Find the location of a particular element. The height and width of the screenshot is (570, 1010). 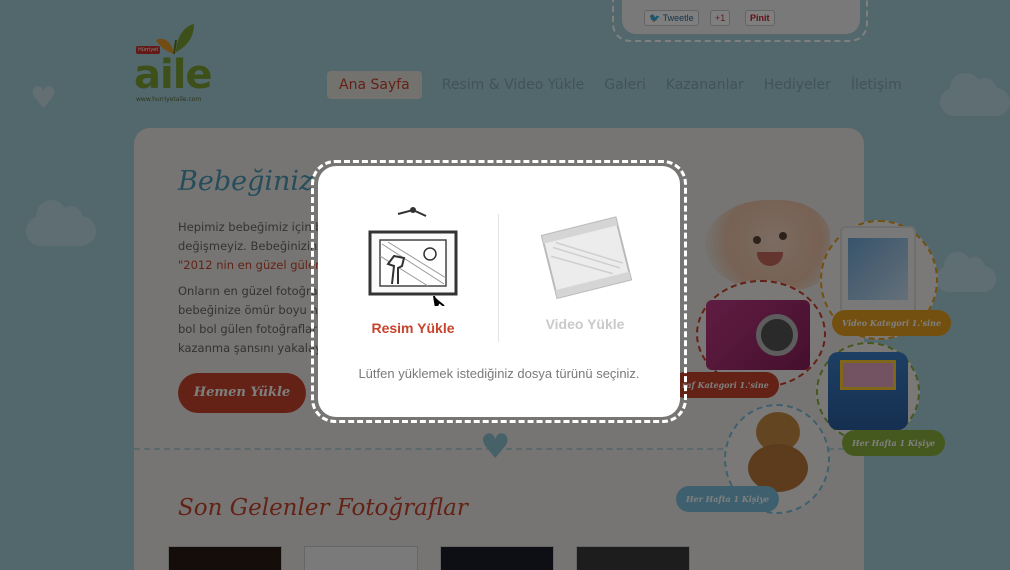

video-upload-option: Video Yükle is located at coordinates (585, 276).